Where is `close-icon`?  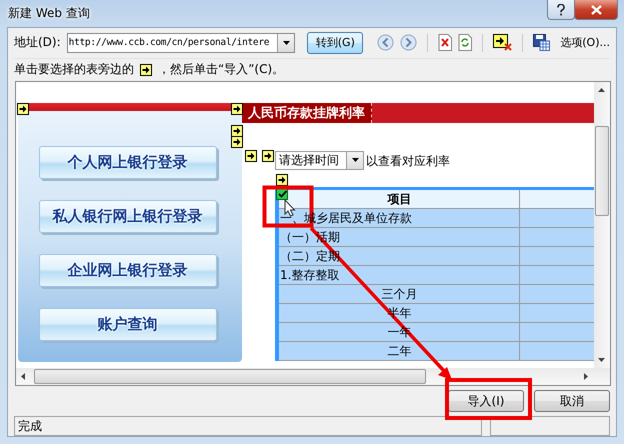
close-icon is located at coordinates (596, 9).